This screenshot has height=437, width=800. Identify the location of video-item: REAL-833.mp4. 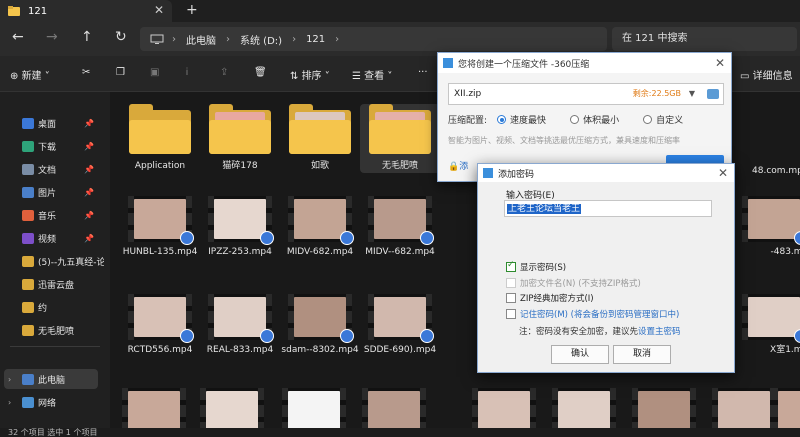
(240, 325).